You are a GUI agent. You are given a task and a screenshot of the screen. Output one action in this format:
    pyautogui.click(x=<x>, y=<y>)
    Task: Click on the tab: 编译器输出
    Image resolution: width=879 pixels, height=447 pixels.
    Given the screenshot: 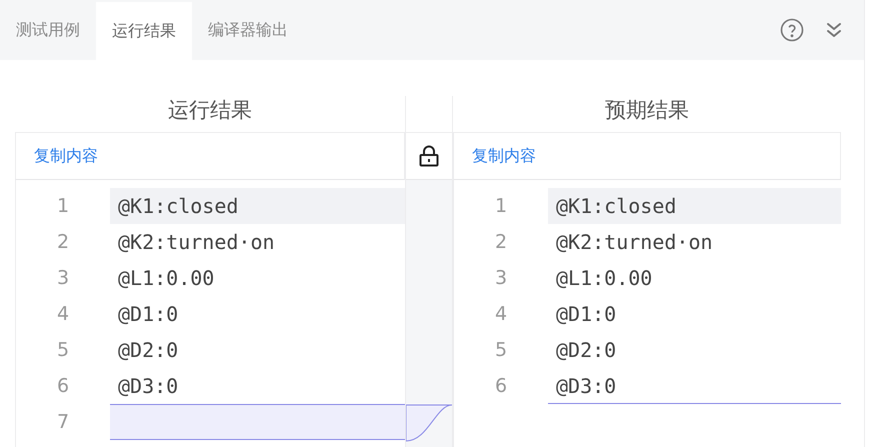 What is the action you would take?
    pyautogui.click(x=248, y=30)
    